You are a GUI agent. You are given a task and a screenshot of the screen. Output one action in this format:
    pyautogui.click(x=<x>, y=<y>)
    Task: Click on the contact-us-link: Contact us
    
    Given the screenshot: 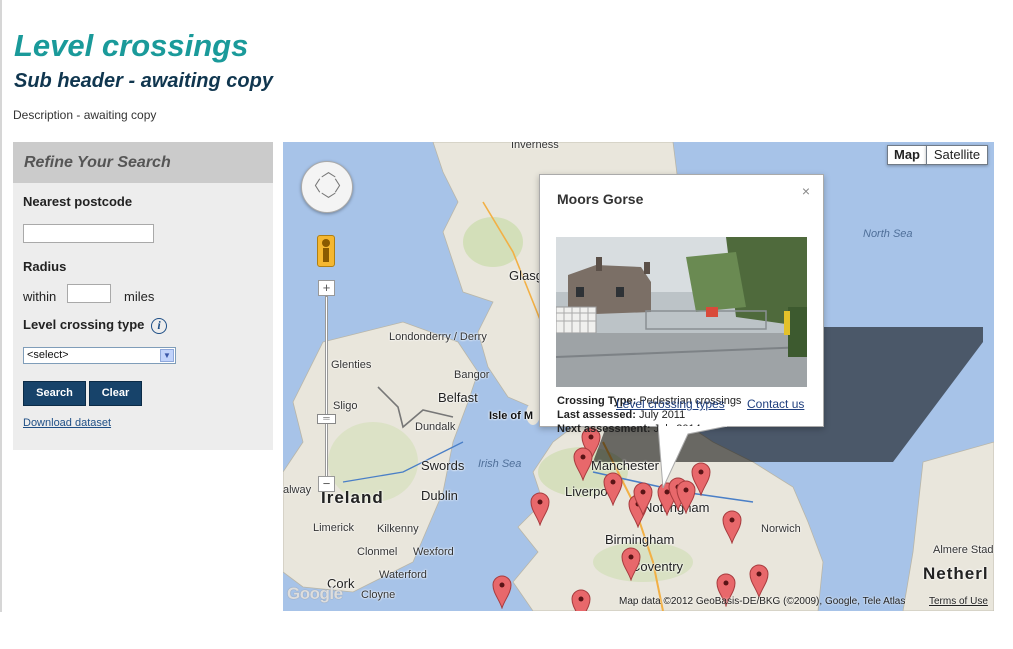 What is the action you would take?
    pyautogui.click(x=775, y=404)
    